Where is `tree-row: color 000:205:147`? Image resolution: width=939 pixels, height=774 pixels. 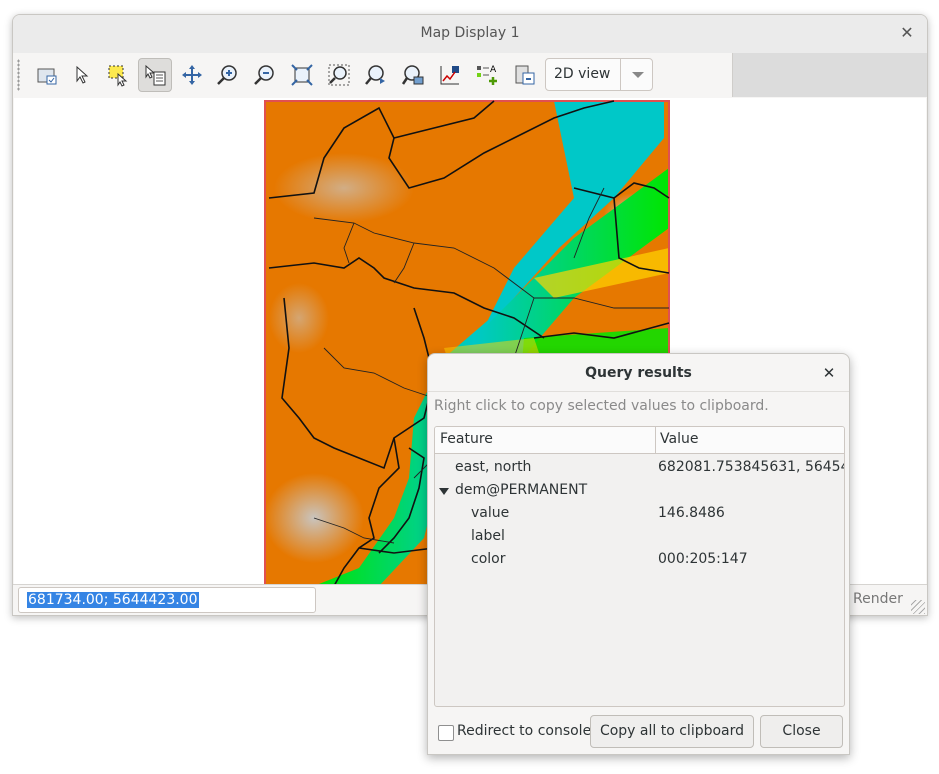 tree-row: color 000:205:147 is located at coordinates (639, 560).